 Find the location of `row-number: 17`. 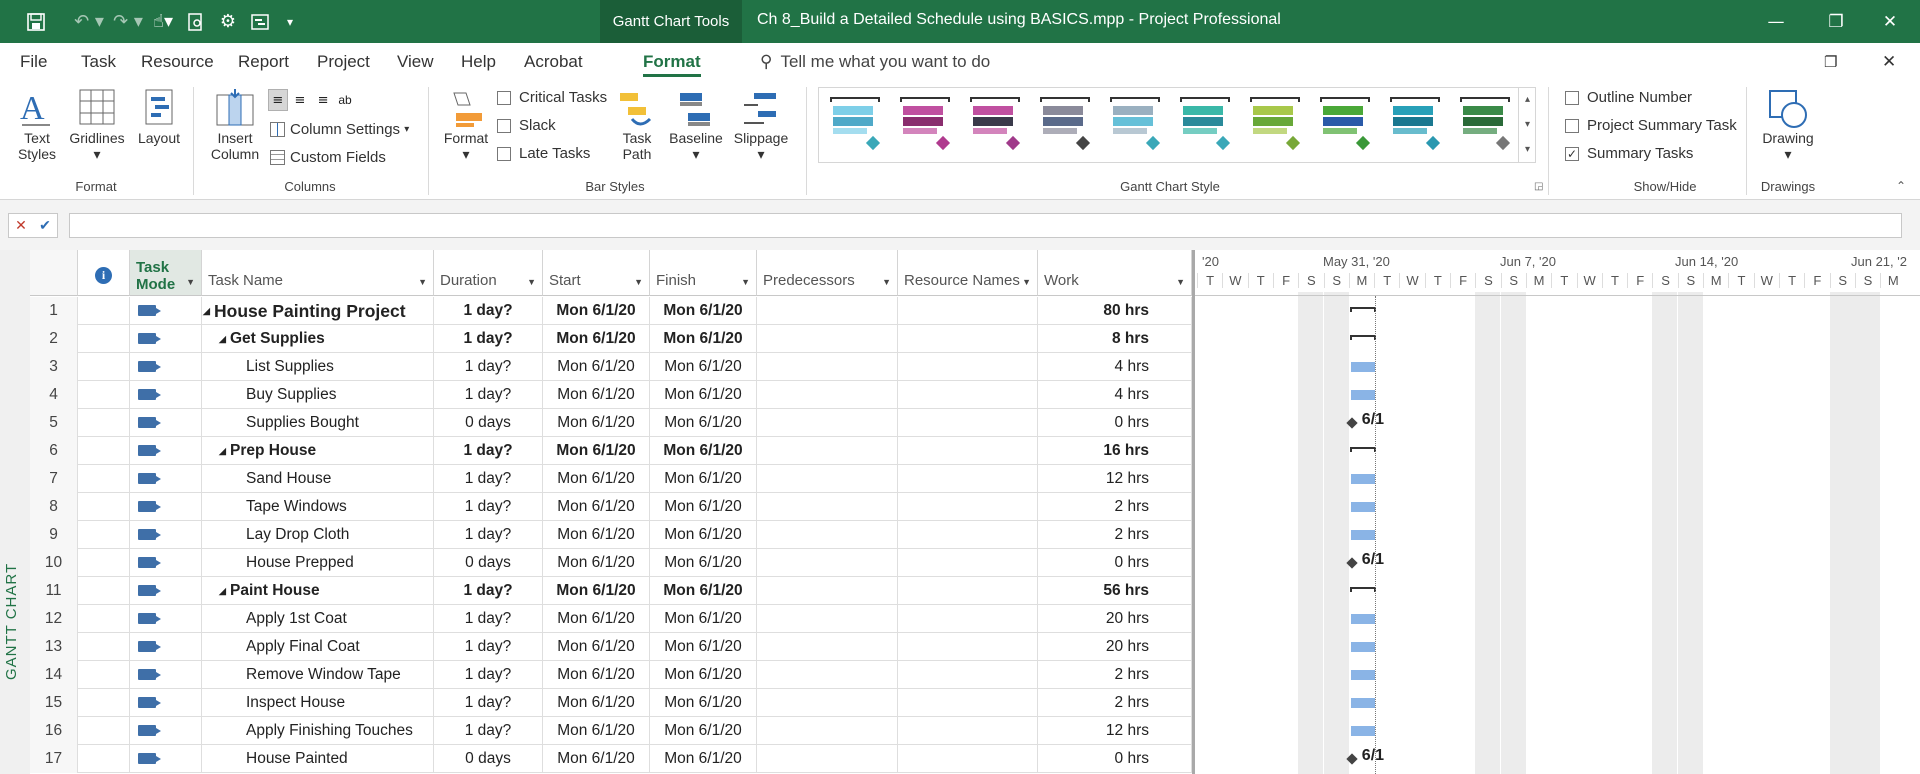

row-number: 17 is located at coordinates (54, 759).